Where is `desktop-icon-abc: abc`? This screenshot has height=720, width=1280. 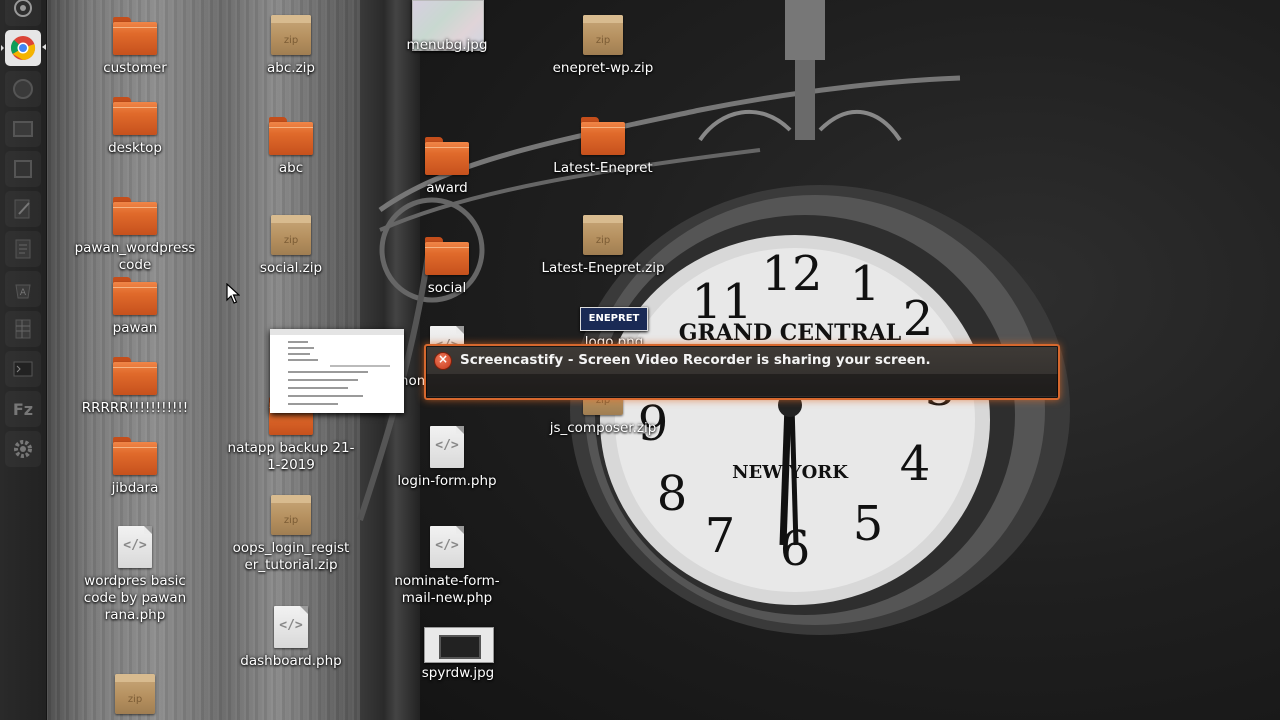 desktop-icon-abc: abc is located at coordinates (291, 145).